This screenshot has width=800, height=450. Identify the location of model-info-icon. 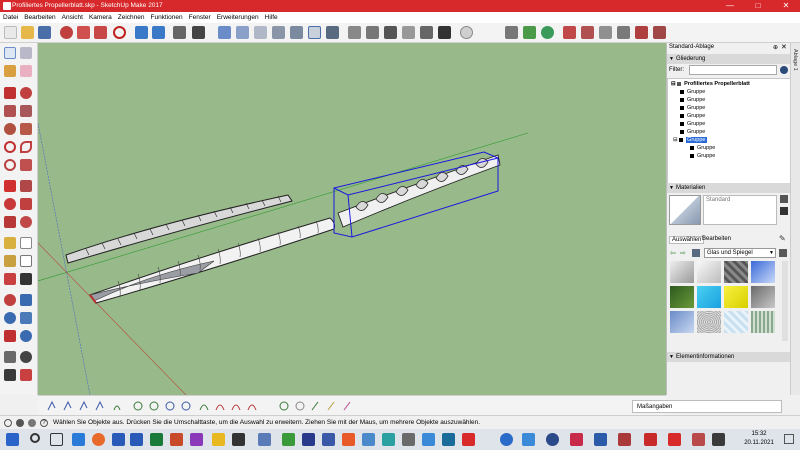
(198, 32).